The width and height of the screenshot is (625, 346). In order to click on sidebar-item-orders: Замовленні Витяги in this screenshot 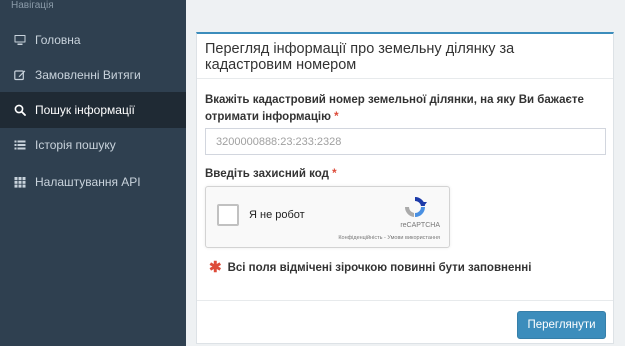, I will do `click(93, 75)`.